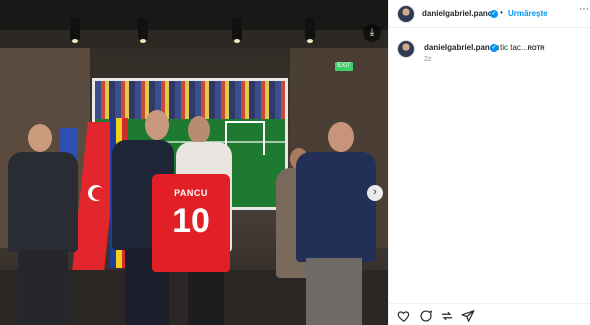  I want to click on action-bar, so click(489, 314).